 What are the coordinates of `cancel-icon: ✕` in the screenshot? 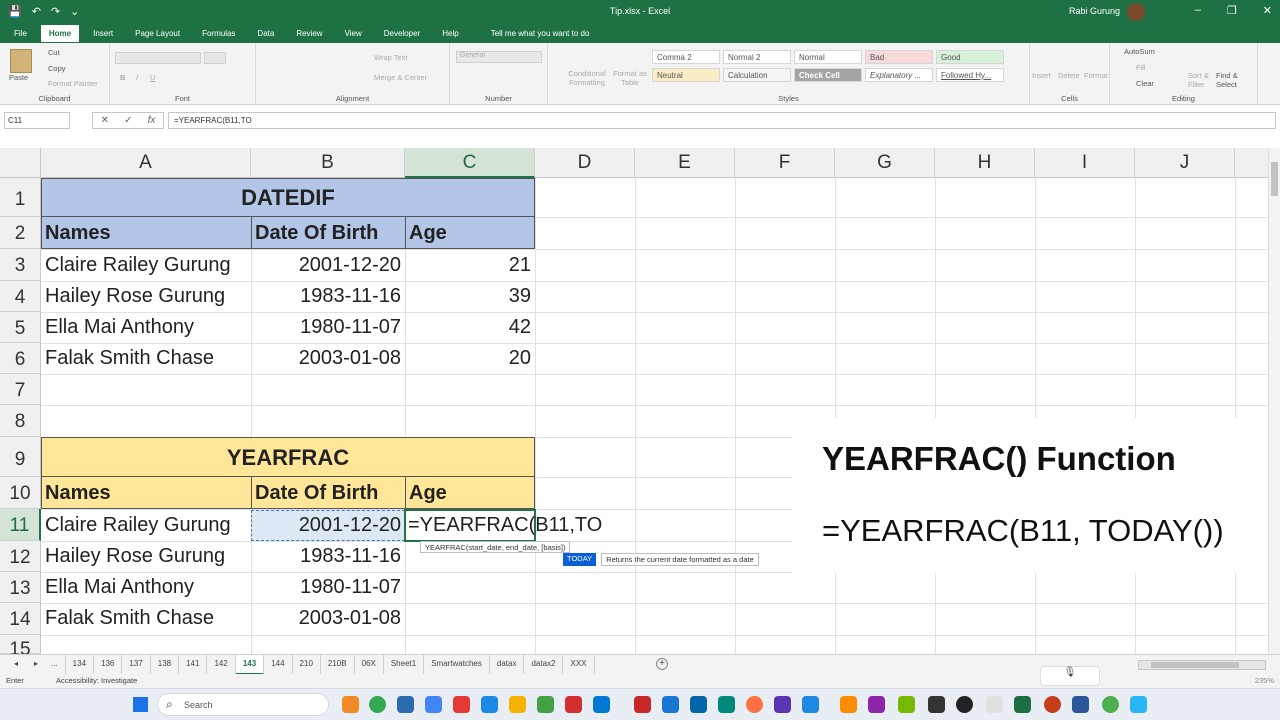 It's located at (105, 120).